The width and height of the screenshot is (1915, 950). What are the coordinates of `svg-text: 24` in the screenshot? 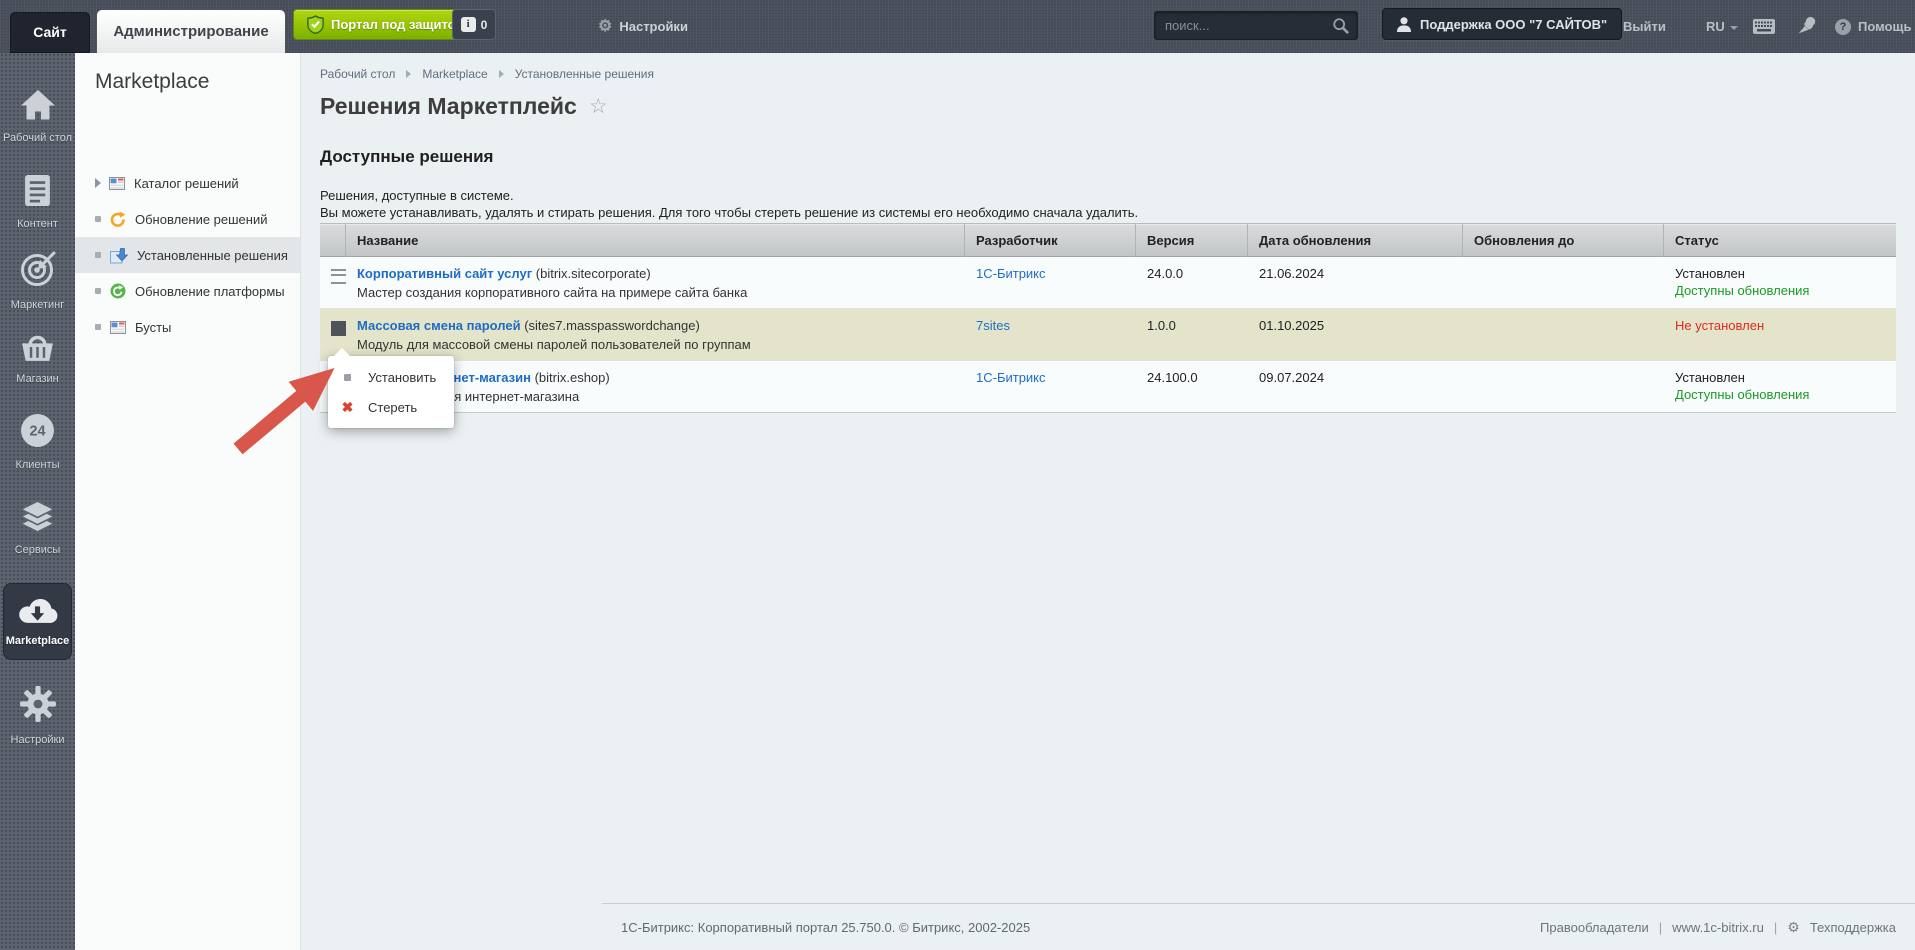 It's located at (37, 432).